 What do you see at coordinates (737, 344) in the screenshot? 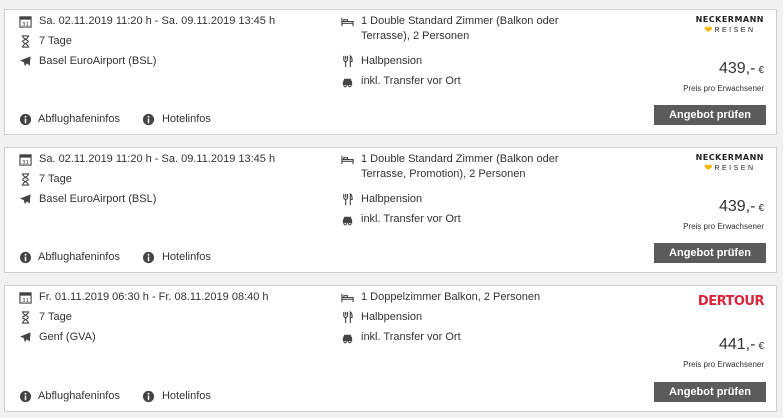
I see `price-amount: 441,-` at bounding box center [737, 344].